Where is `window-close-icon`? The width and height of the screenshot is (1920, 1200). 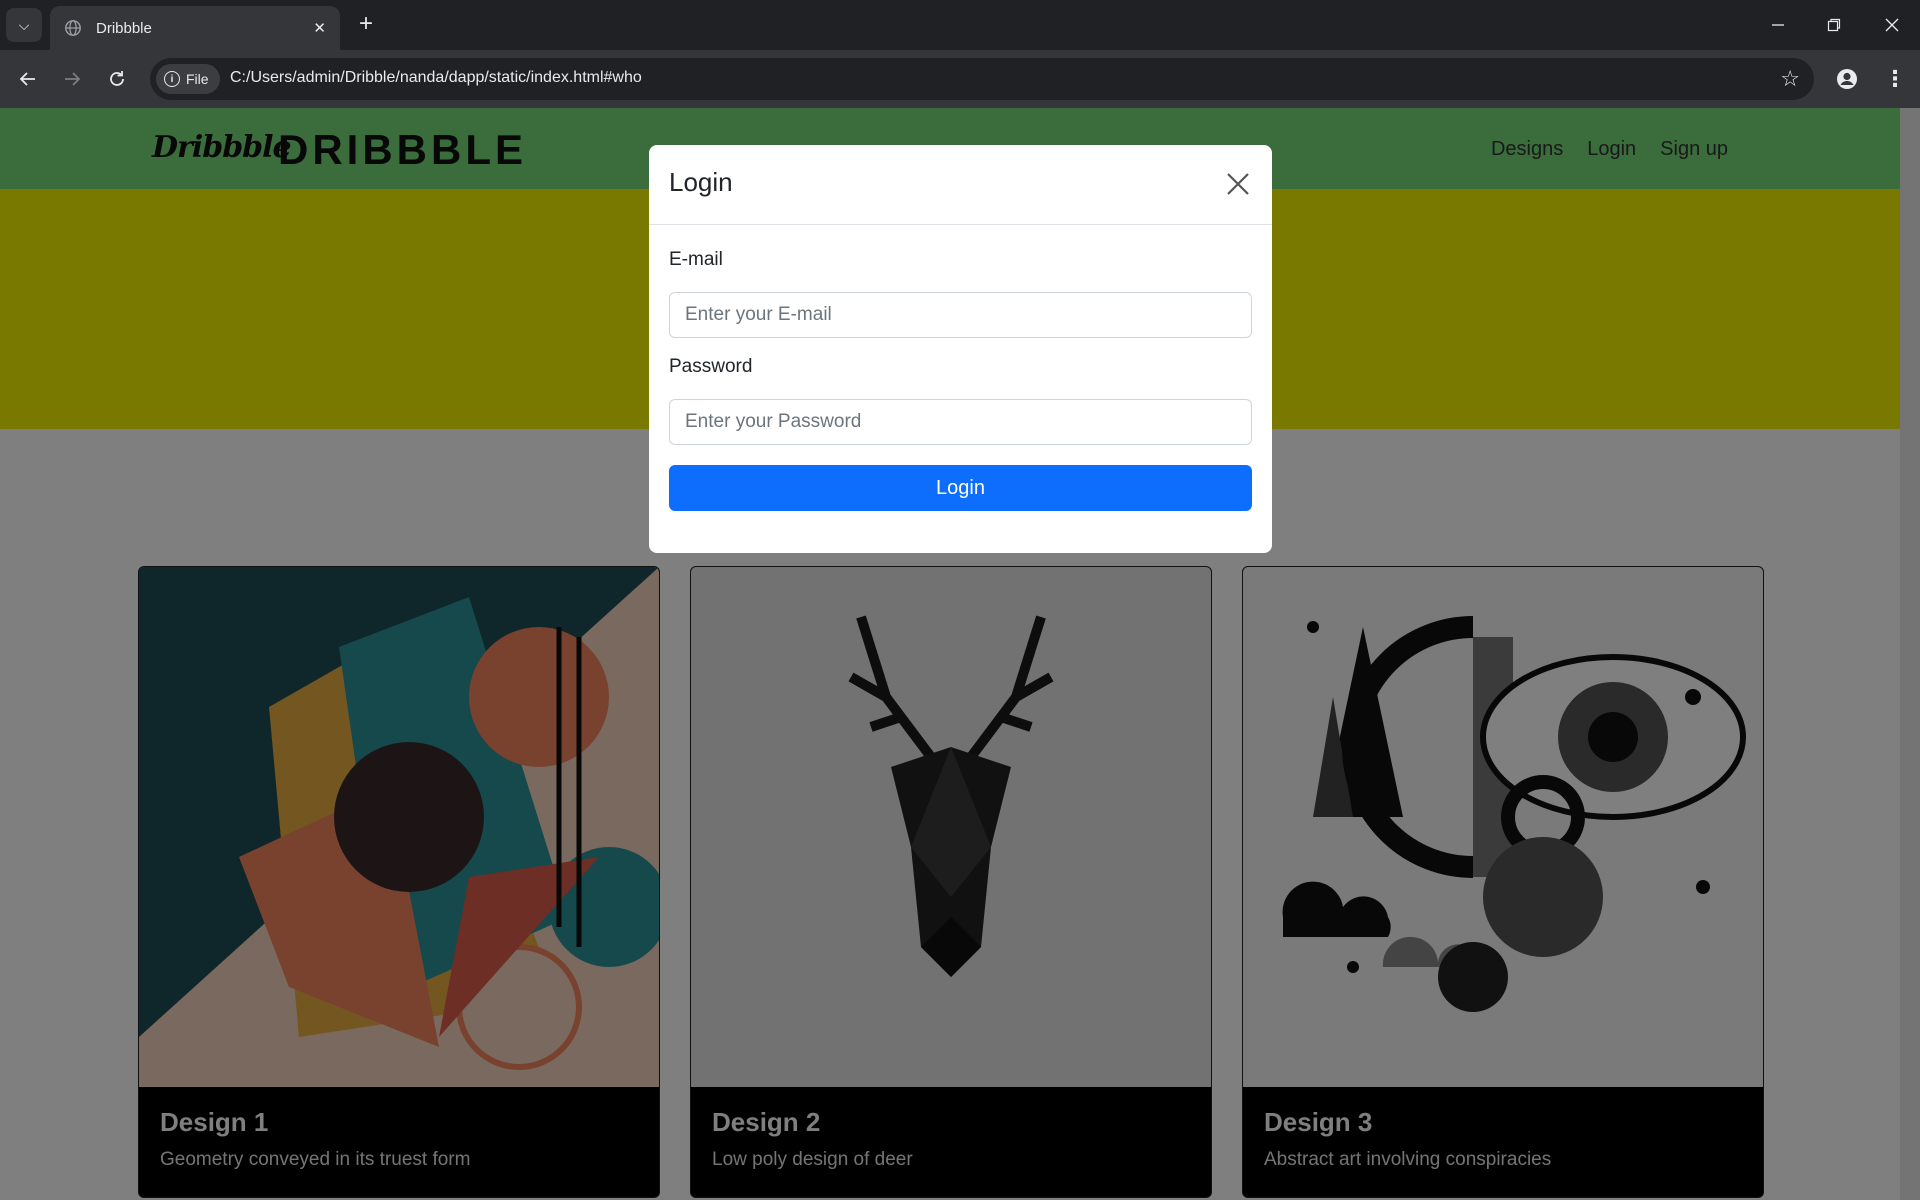 window-close-icon is located at coordinates (1892, 25).